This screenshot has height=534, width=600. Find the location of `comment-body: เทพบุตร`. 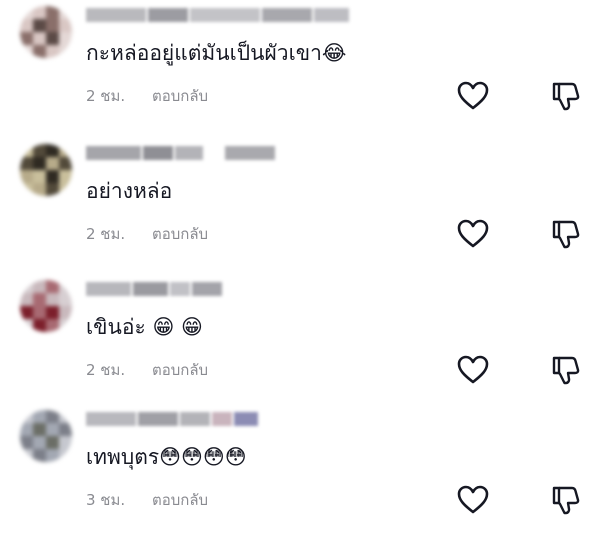

comment-body: เทพบุตร is located at coordinates (123, 457).